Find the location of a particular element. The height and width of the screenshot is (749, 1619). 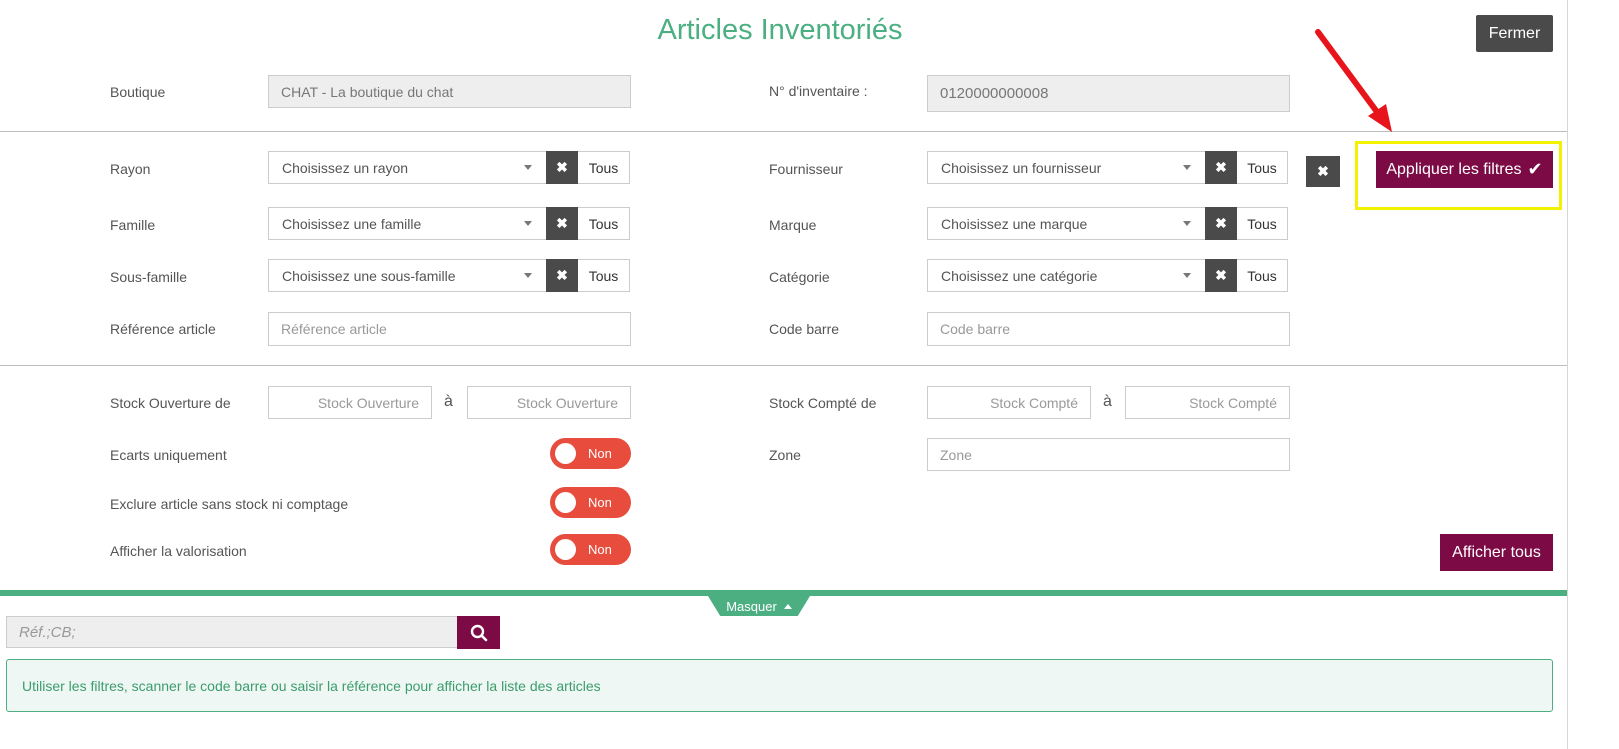

boutique-label: Boutique is located at coordinates (138, 92).